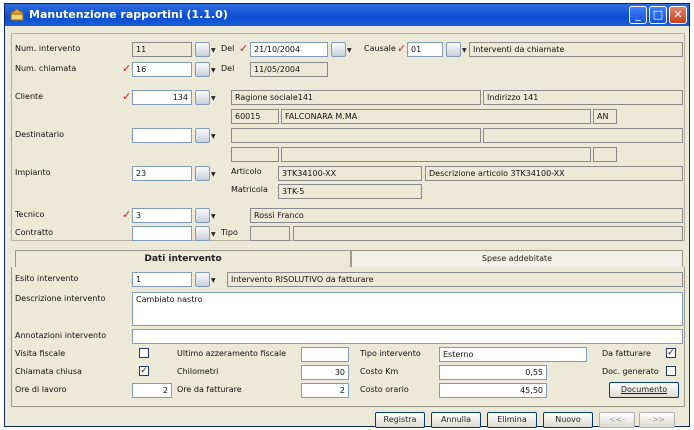 The height and width of the screenshot is (430, 694). What do you see at coordinates (325, 372) in the screenshot?
I see `chilometri-field: 30` at bounding box center [325, 372].